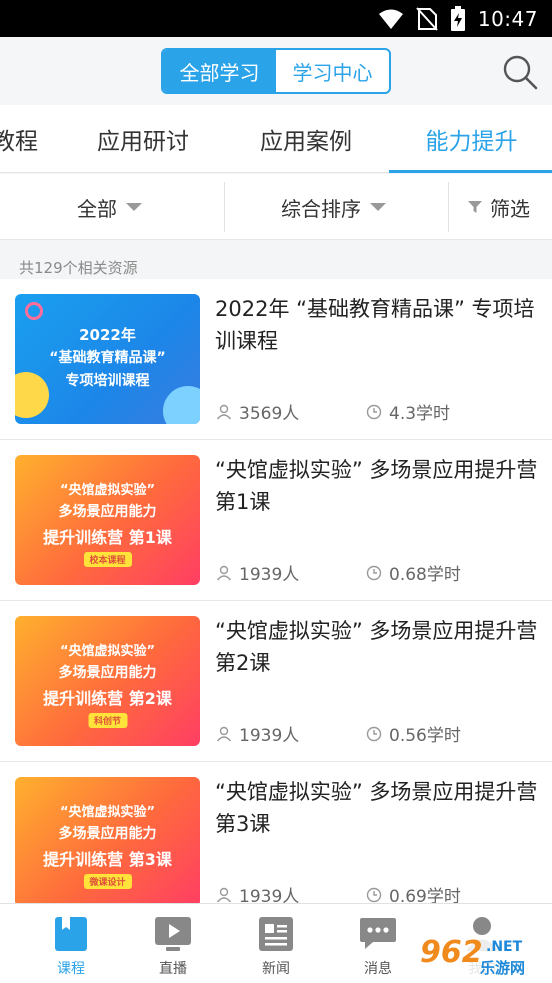  I want to click on sort-label: 综合排序, so click(321, 208).